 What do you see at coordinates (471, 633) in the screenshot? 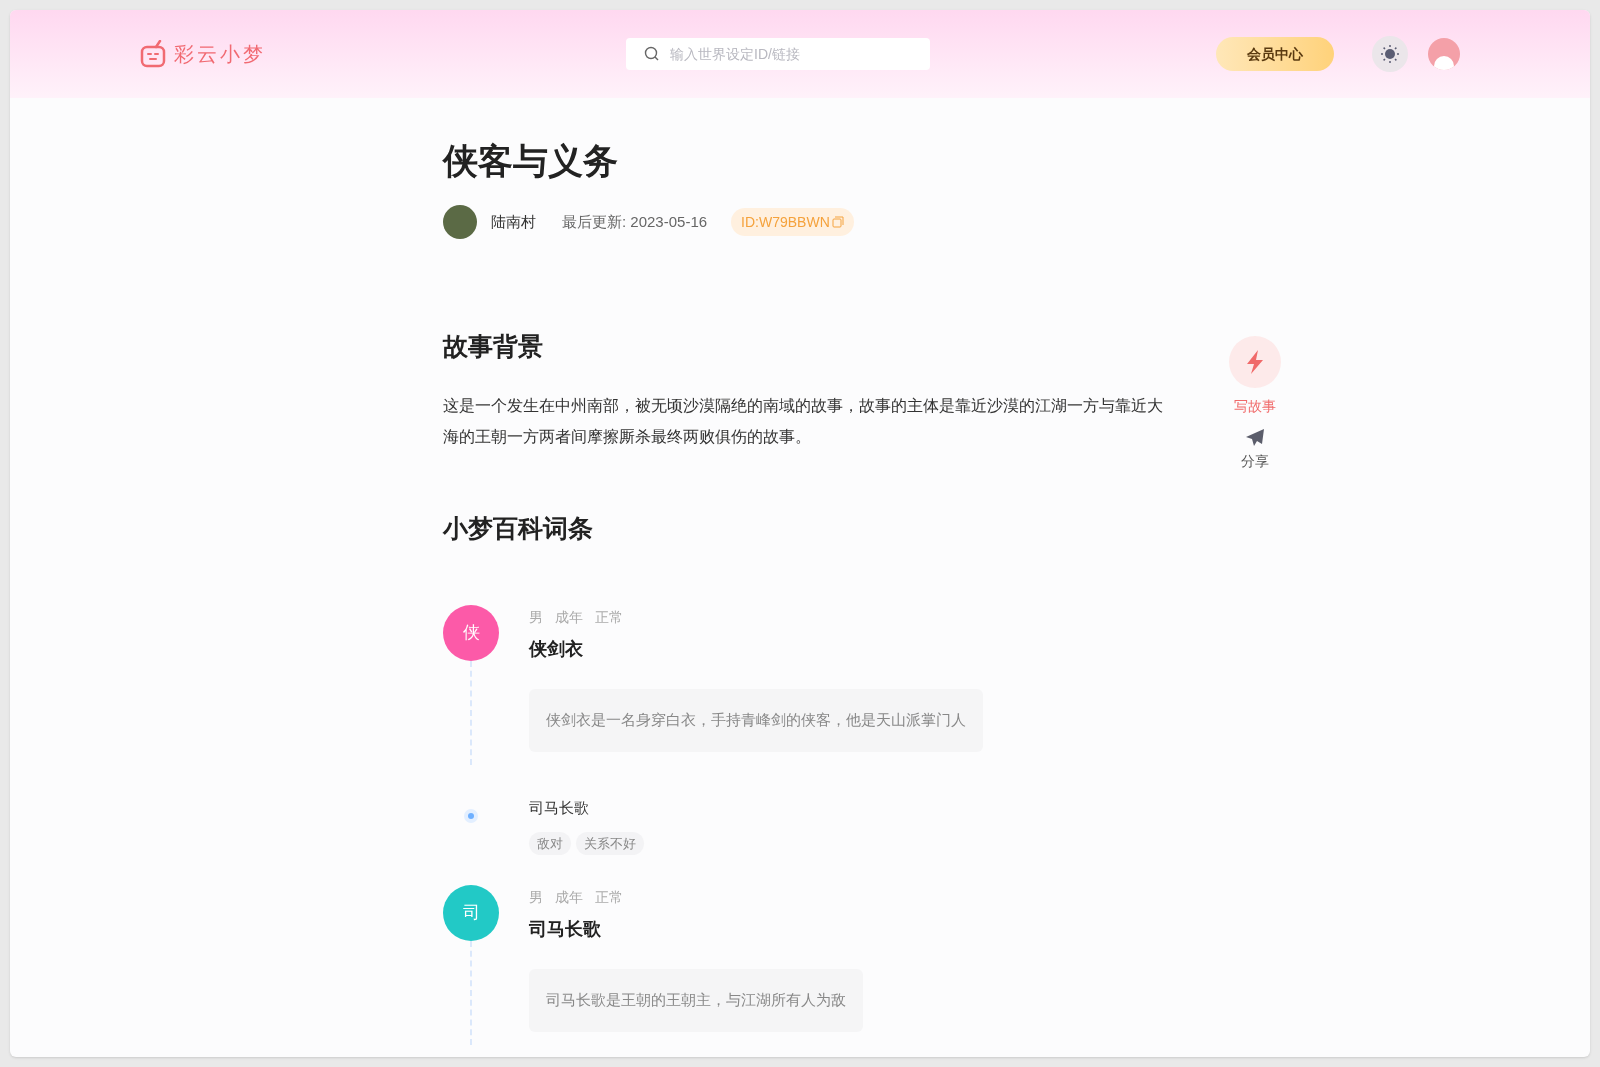
I see `character-avatar: 侠` at bounding box center [471, 633].